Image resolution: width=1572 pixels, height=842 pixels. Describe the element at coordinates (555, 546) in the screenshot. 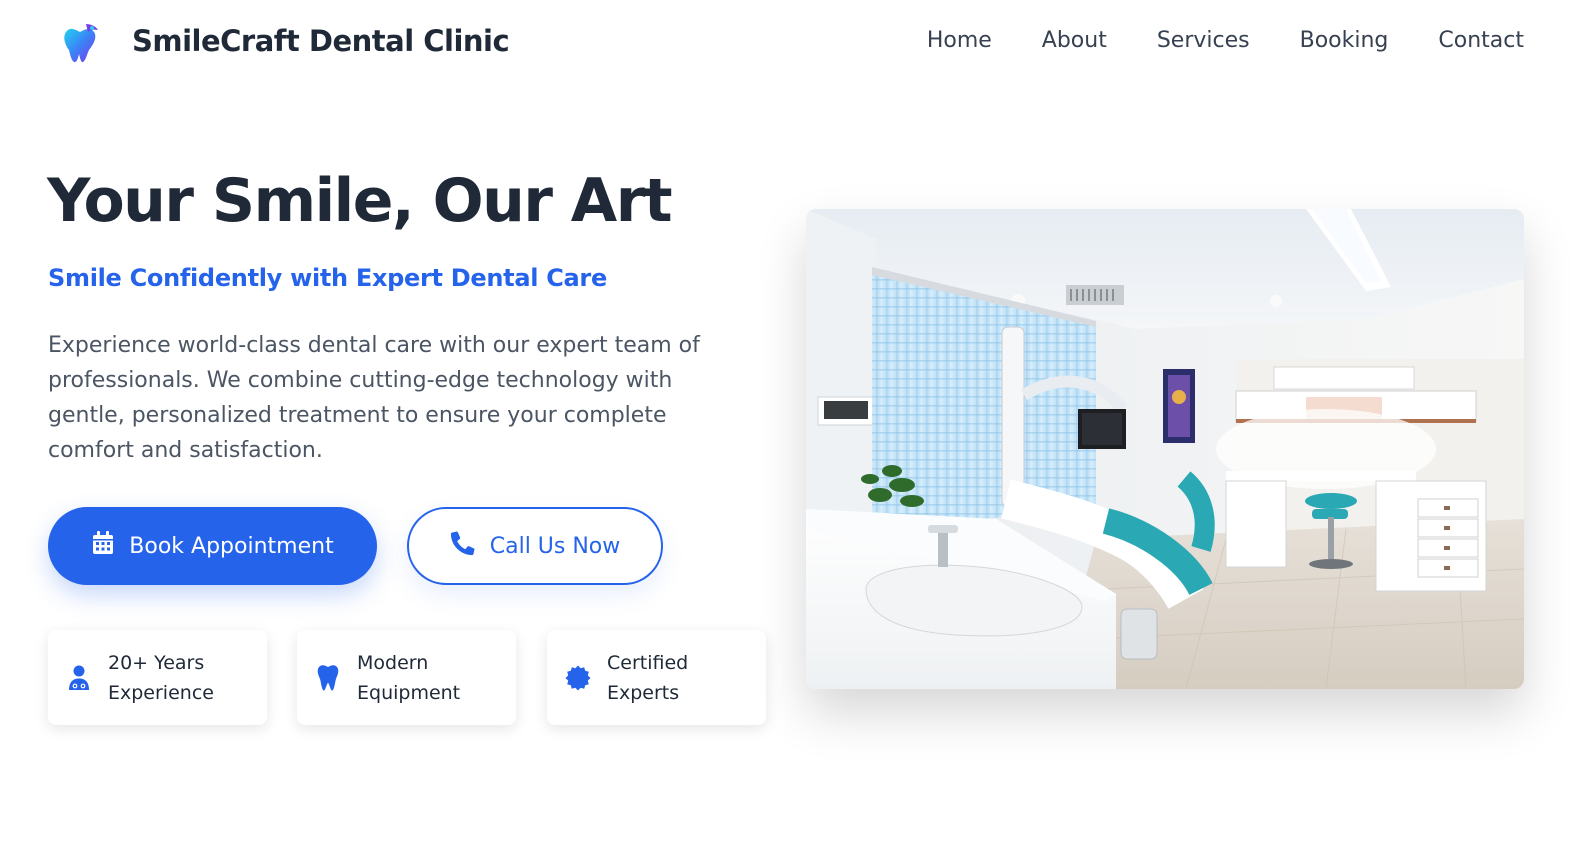

I see `call-us-now-label: Call Us Now` at that location.